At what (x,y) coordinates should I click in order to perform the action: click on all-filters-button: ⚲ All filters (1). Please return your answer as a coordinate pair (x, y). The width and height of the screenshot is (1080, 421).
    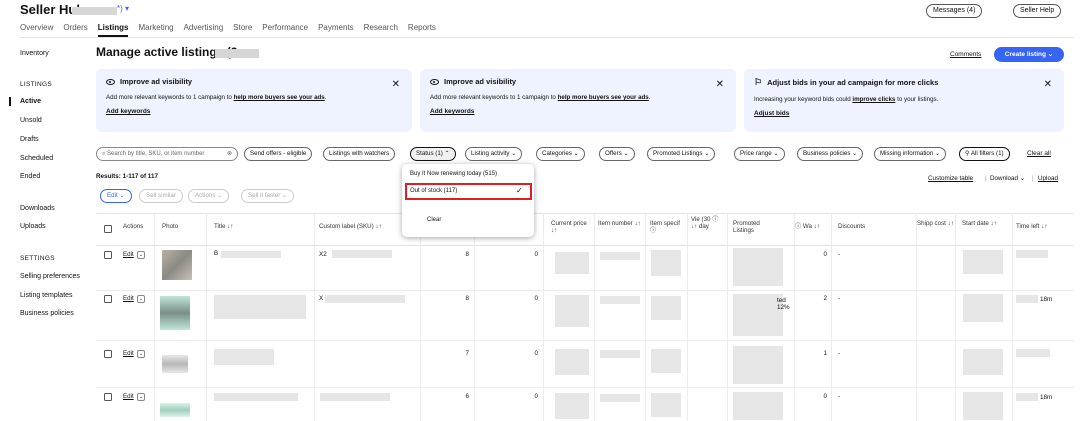
    Looking at the image, I should click on (984, 154).